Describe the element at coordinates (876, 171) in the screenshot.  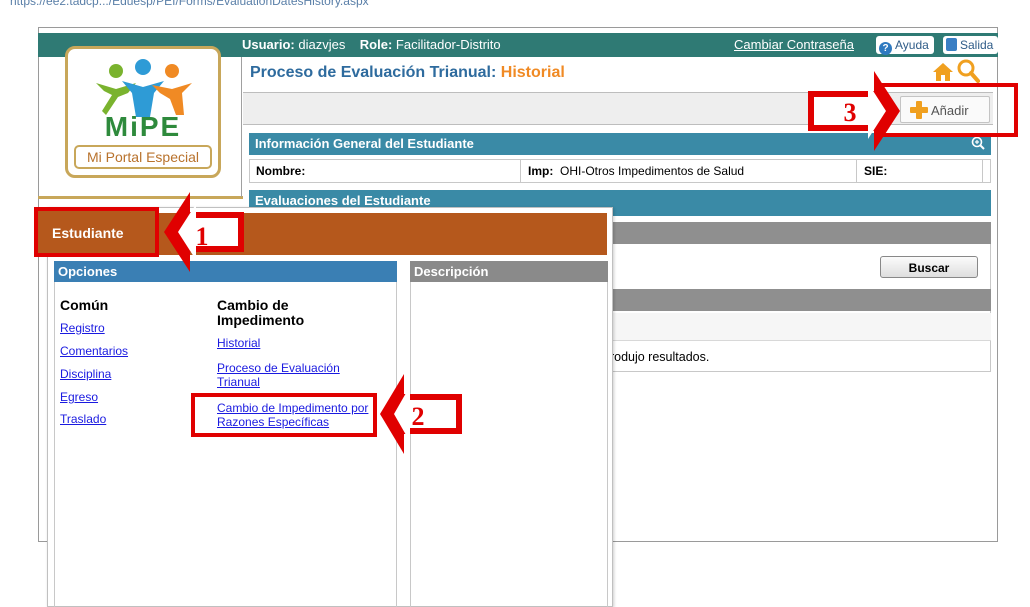
I see `sie-label: SIE:` at that location.